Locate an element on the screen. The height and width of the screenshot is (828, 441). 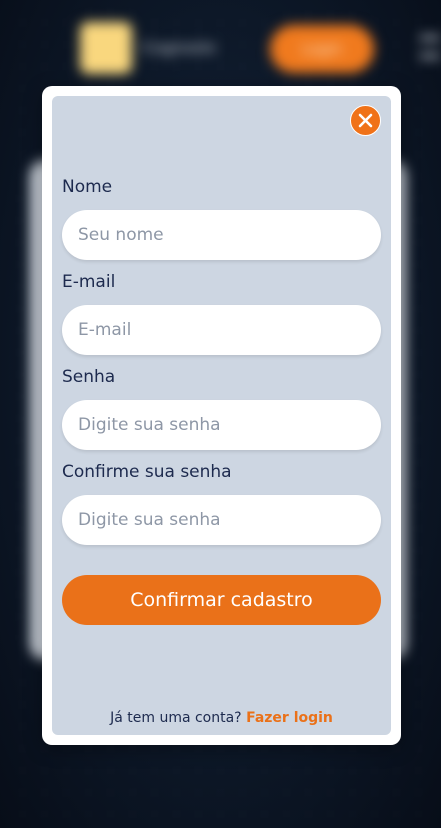
background-login-button: Login is located at coordinates (322, 49).